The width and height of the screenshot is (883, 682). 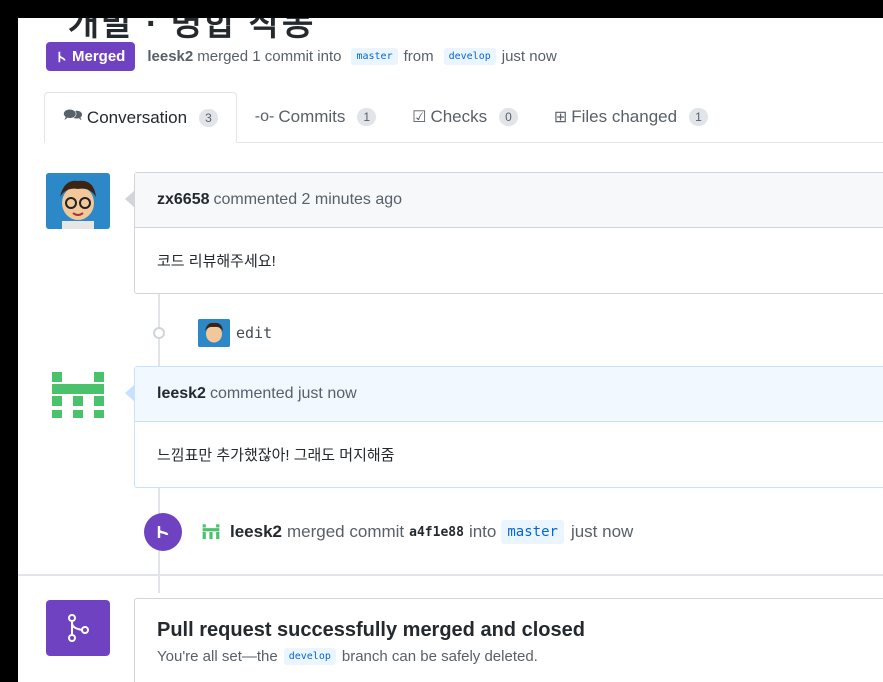 What do you see at coordinates (99, 56) in the screenshot?
I see `merged-badge-label: Merged` at bounding box center [99, 56].